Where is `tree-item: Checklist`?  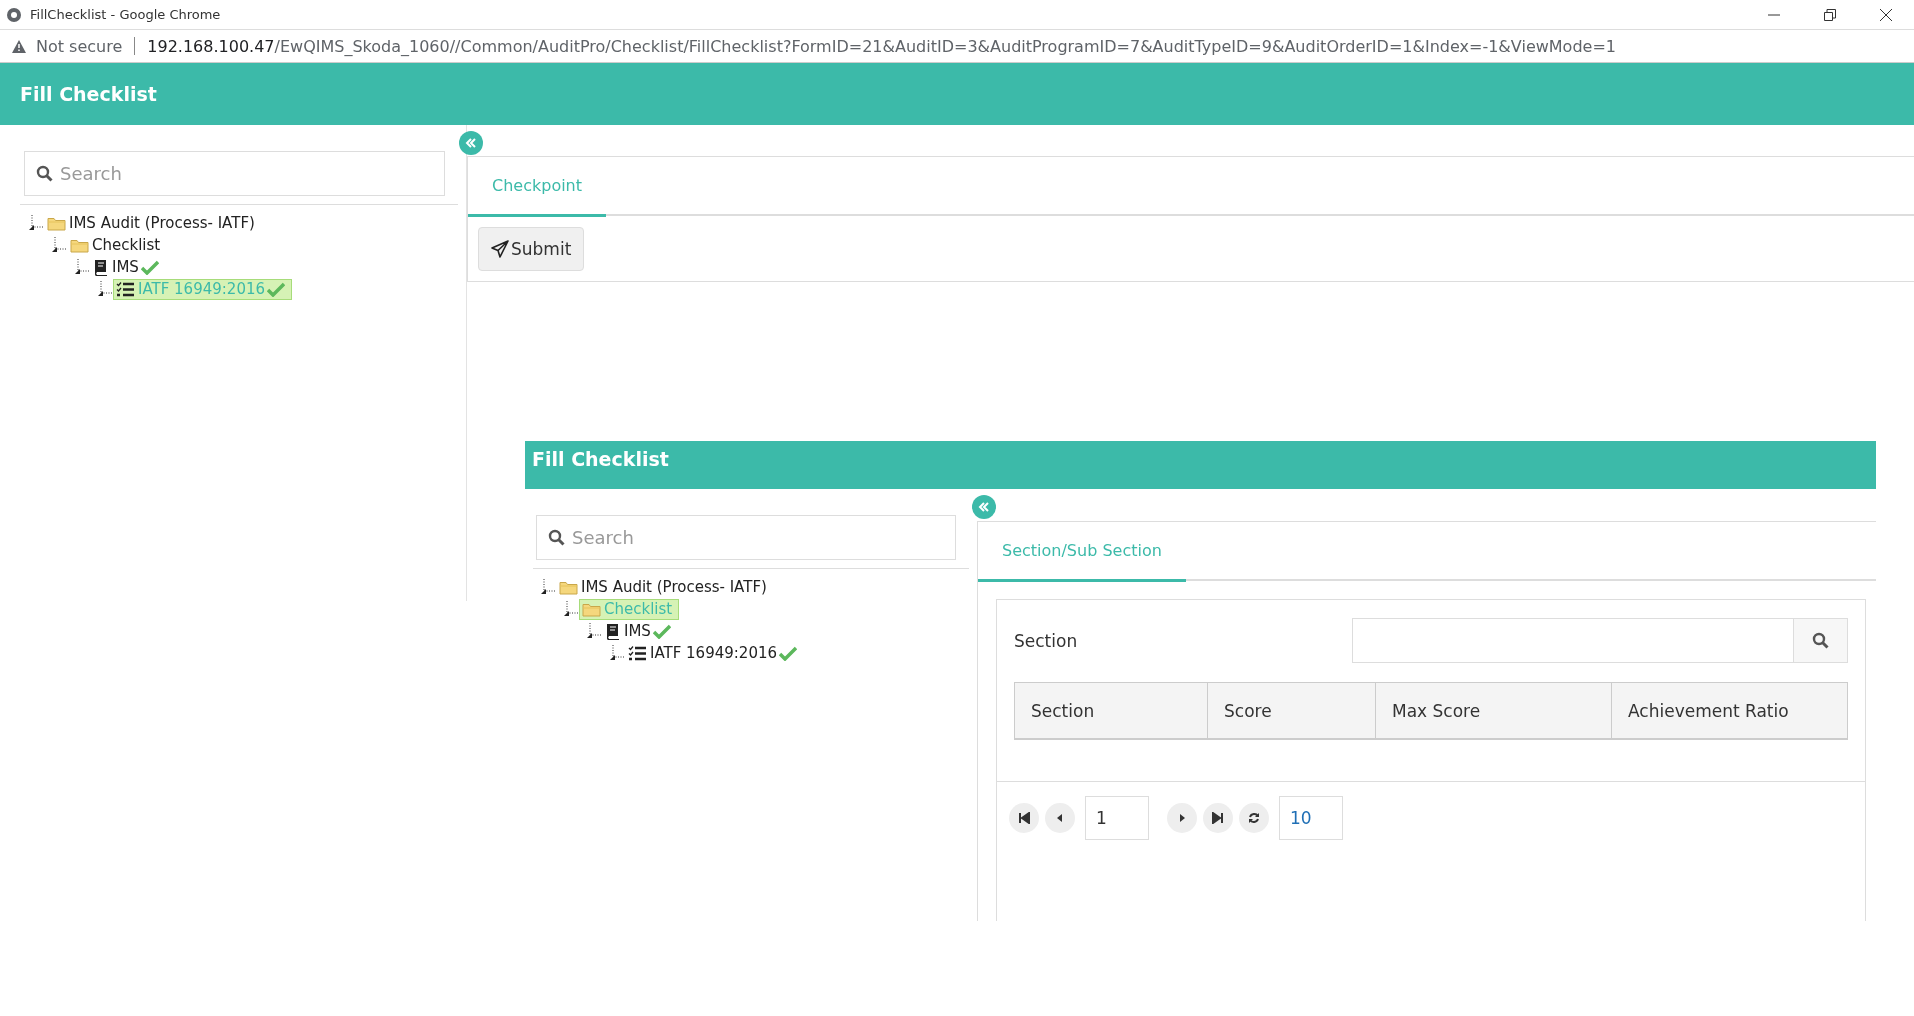 tree-item: Checklist is located at coordinates (117, 245).